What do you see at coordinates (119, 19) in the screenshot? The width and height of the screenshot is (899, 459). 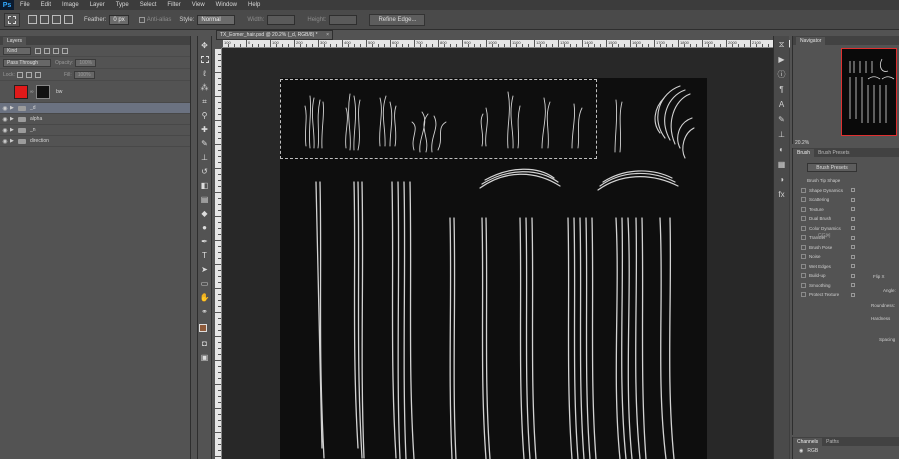 I see `feather-input: 0 px` at bounding box center [119, 19].